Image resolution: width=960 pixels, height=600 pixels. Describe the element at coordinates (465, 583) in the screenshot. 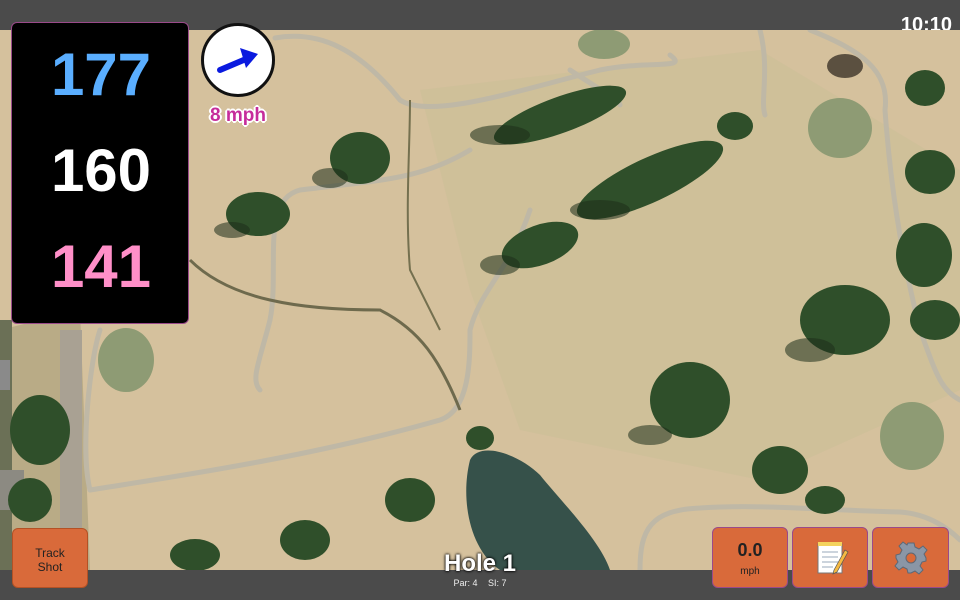

I see `par-label: Par: 4` at that location.